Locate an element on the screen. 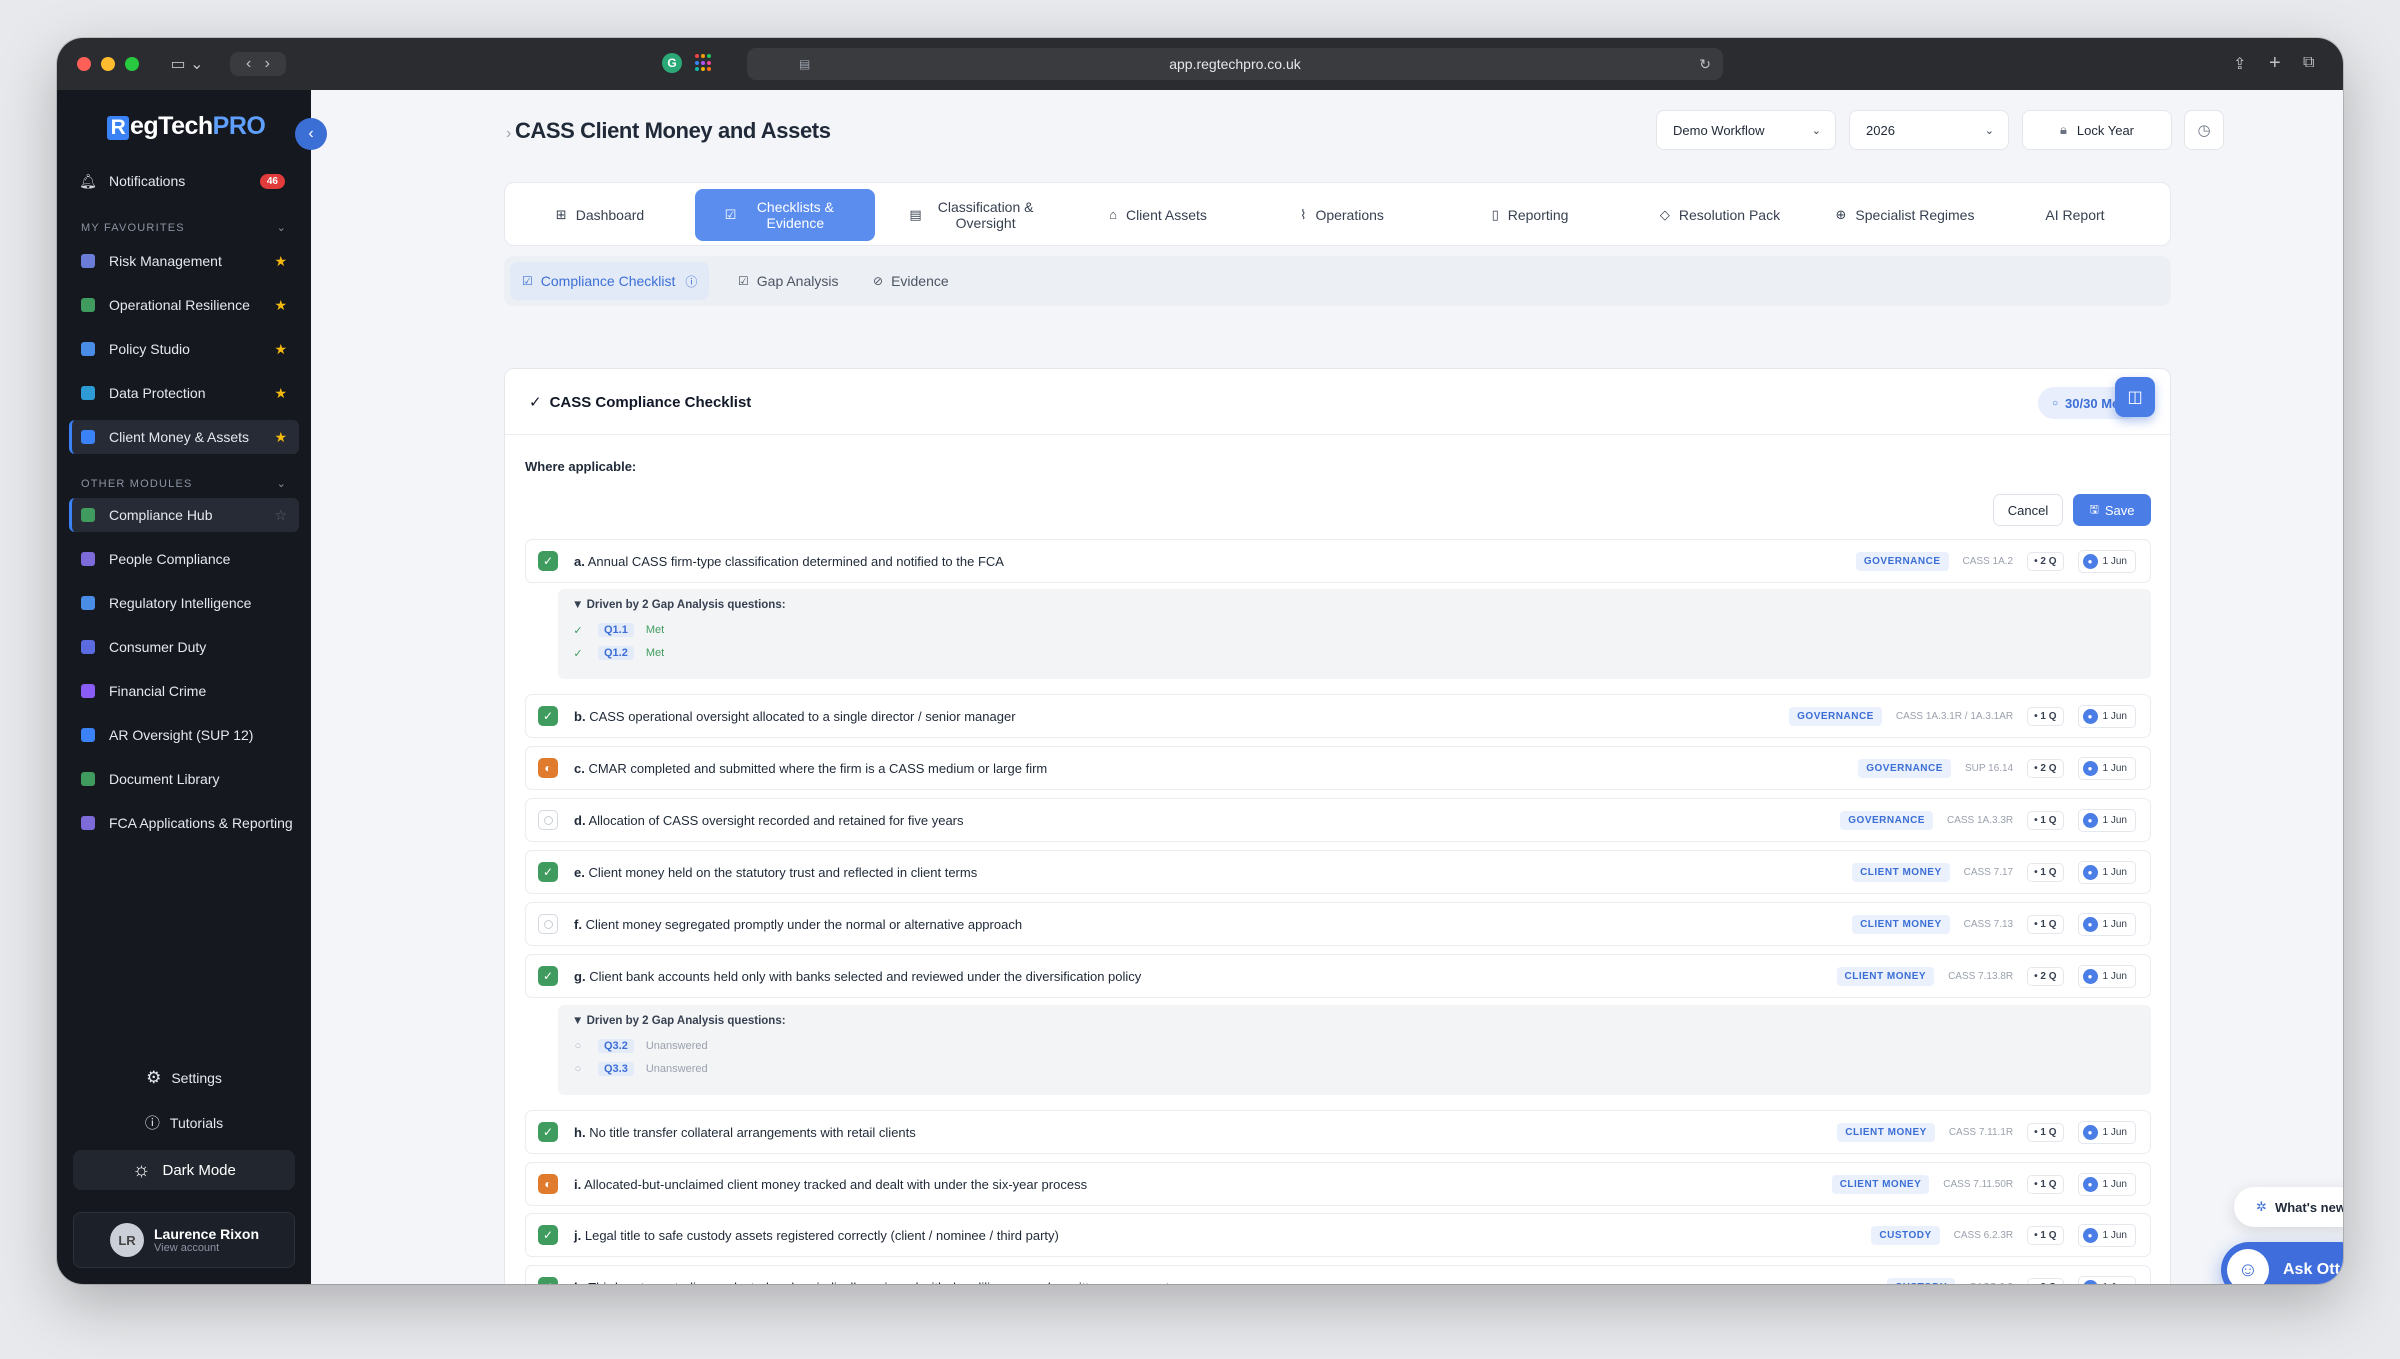 The image size is (2400, 1359). tab-classification-oversight: ▤ Classification & Oversight is located at coordinates (975, 215).